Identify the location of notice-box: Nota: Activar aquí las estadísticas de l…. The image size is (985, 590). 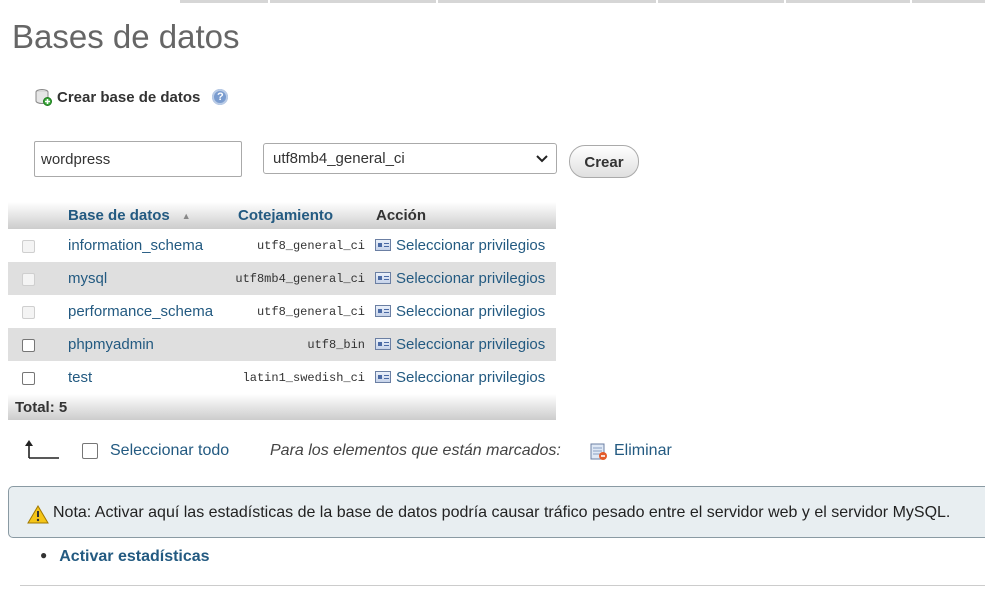
(496, 512).